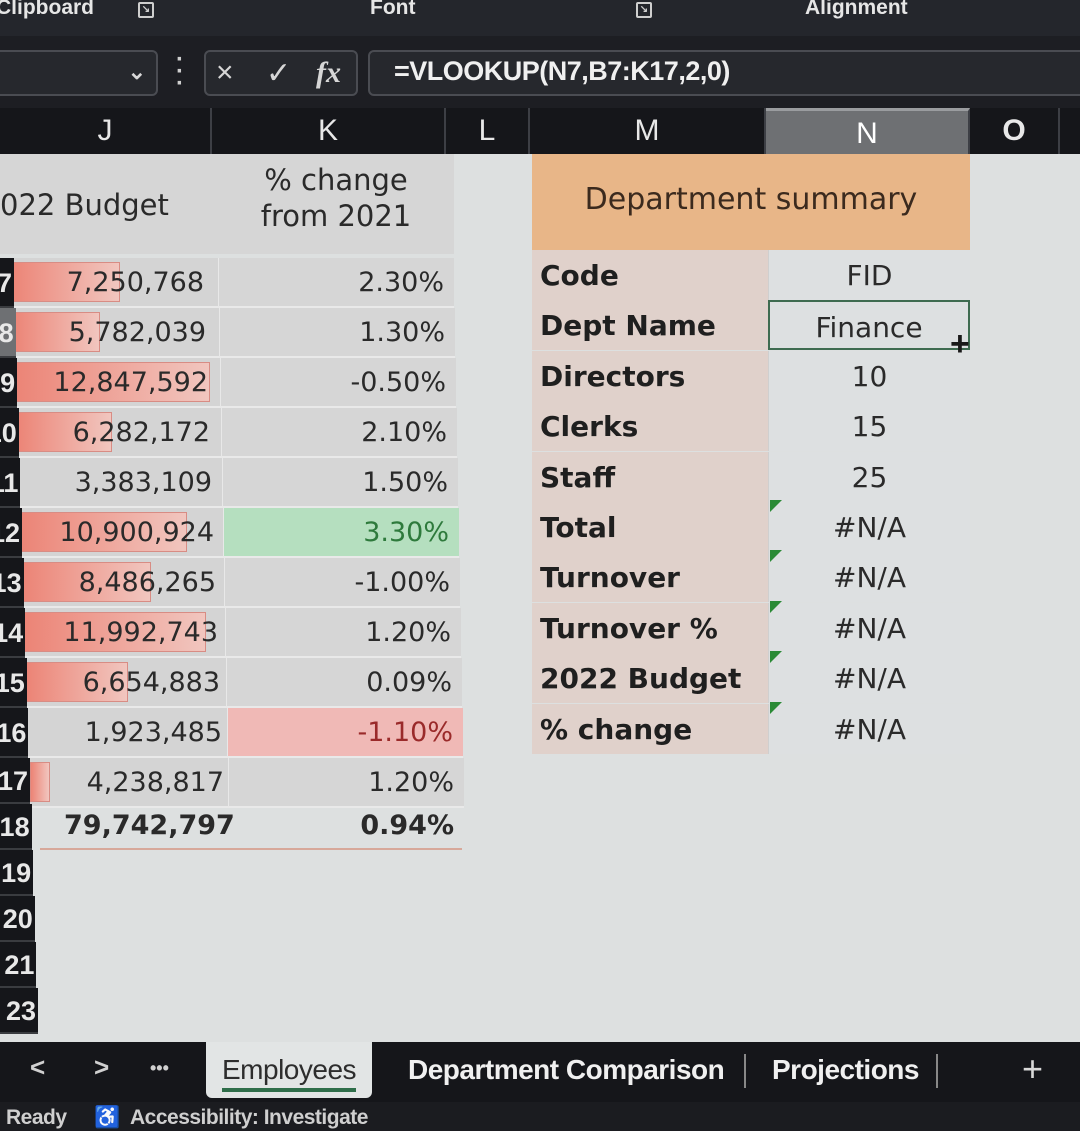  What do you see at coordinates (249, 1118) in the screenshot?
I see `accessibility-status: Accessibility: Investigate` at bounding box center [249, 1118].